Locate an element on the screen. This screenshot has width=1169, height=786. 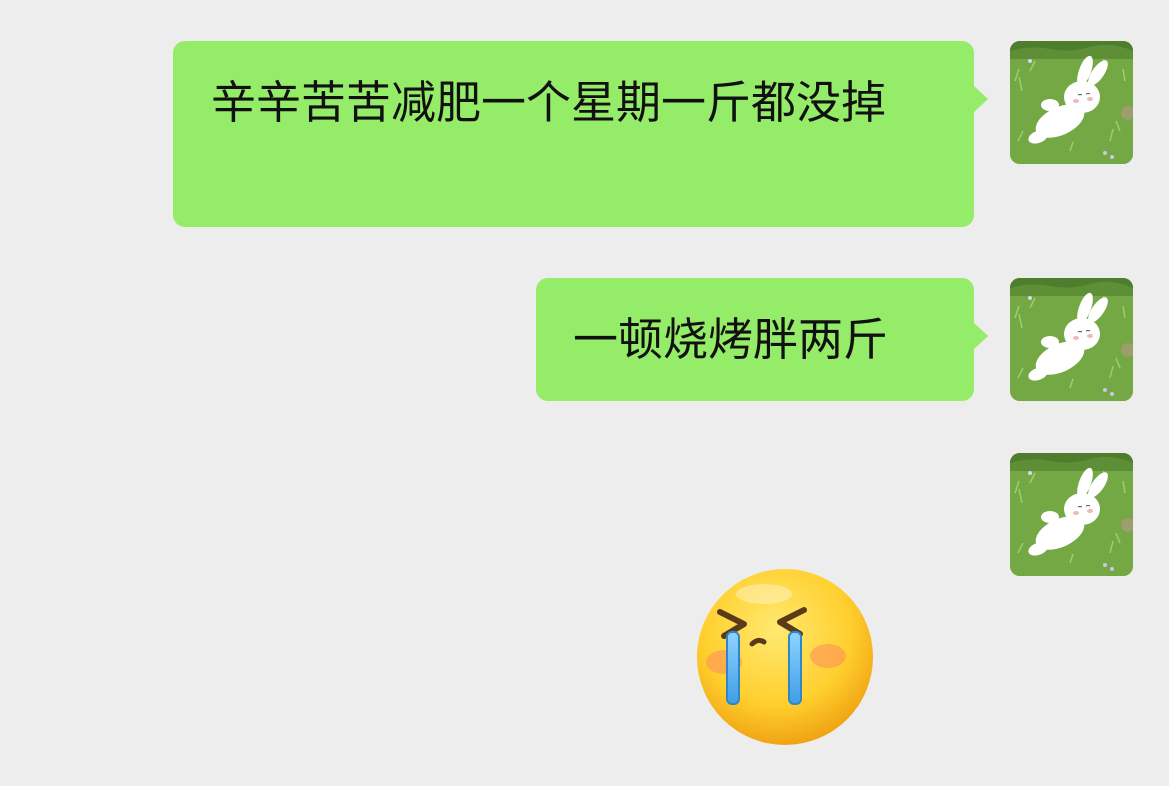
message-text: 一顿烧烤胖两斤 is located at coordinates (731, 339).